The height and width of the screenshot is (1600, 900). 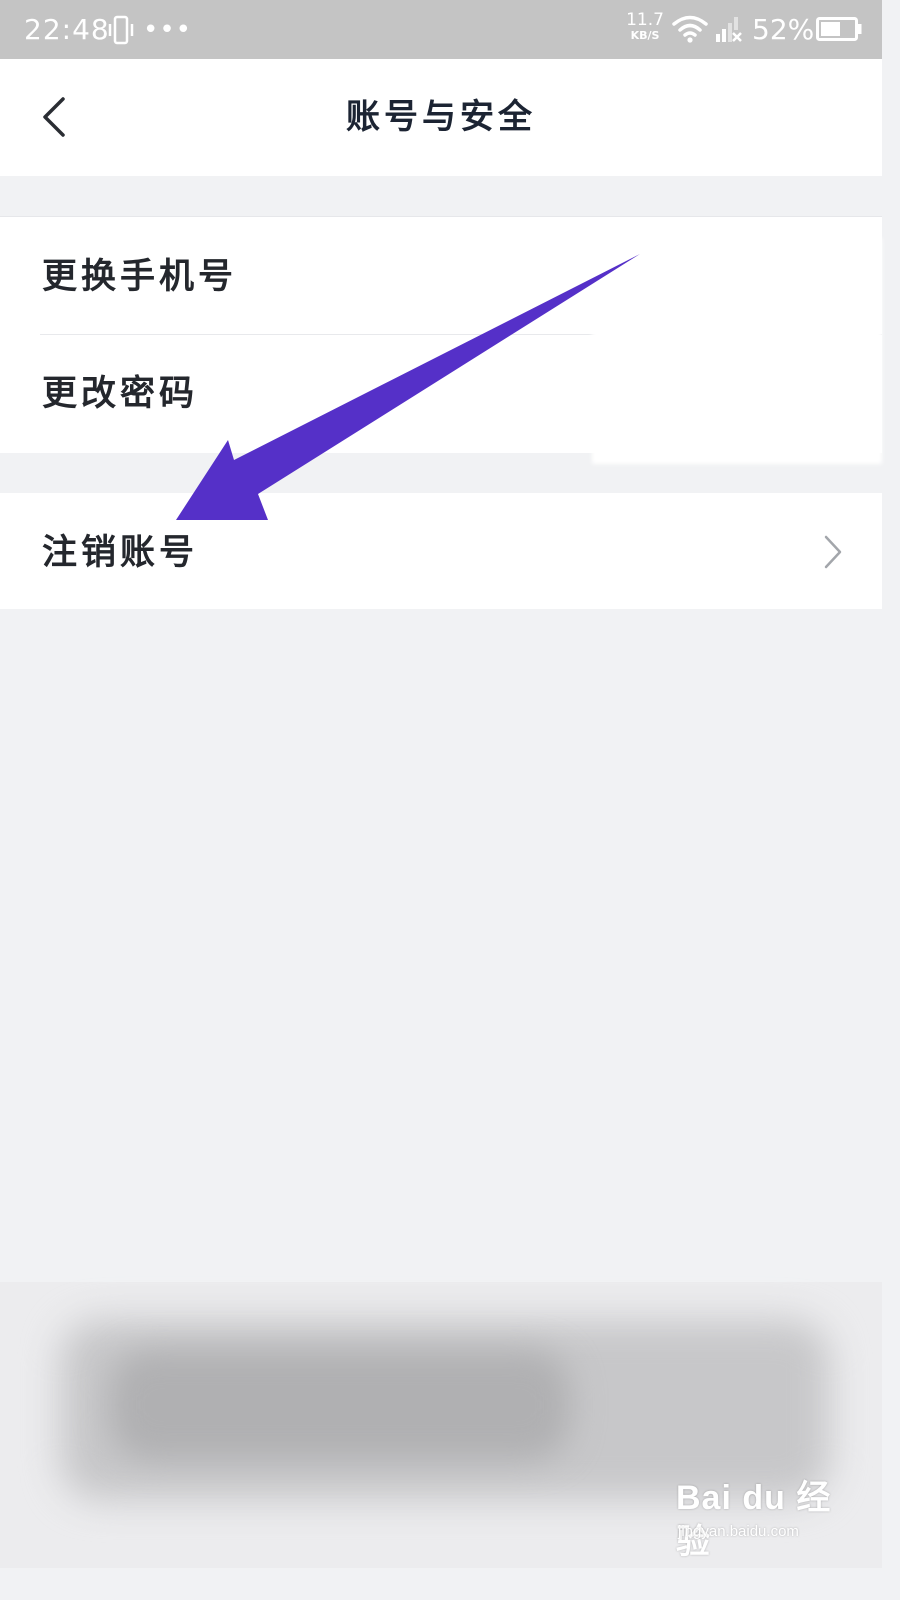 What do you see at coordinates (120, 552) in the screenshot?
I see `deregister-account-label: 注销账号` at bounding box center [120, 552].